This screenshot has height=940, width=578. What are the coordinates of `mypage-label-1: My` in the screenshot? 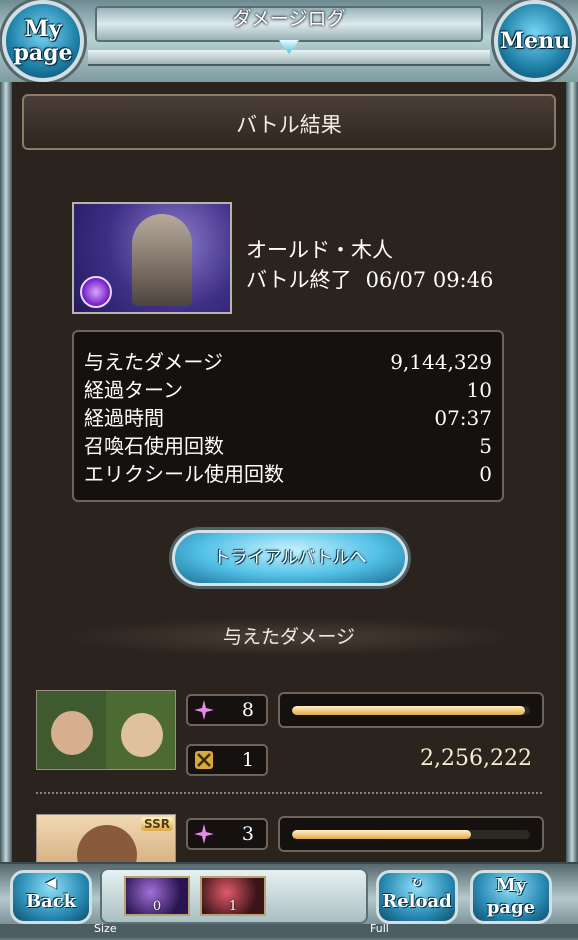 It's located at (43, 29).